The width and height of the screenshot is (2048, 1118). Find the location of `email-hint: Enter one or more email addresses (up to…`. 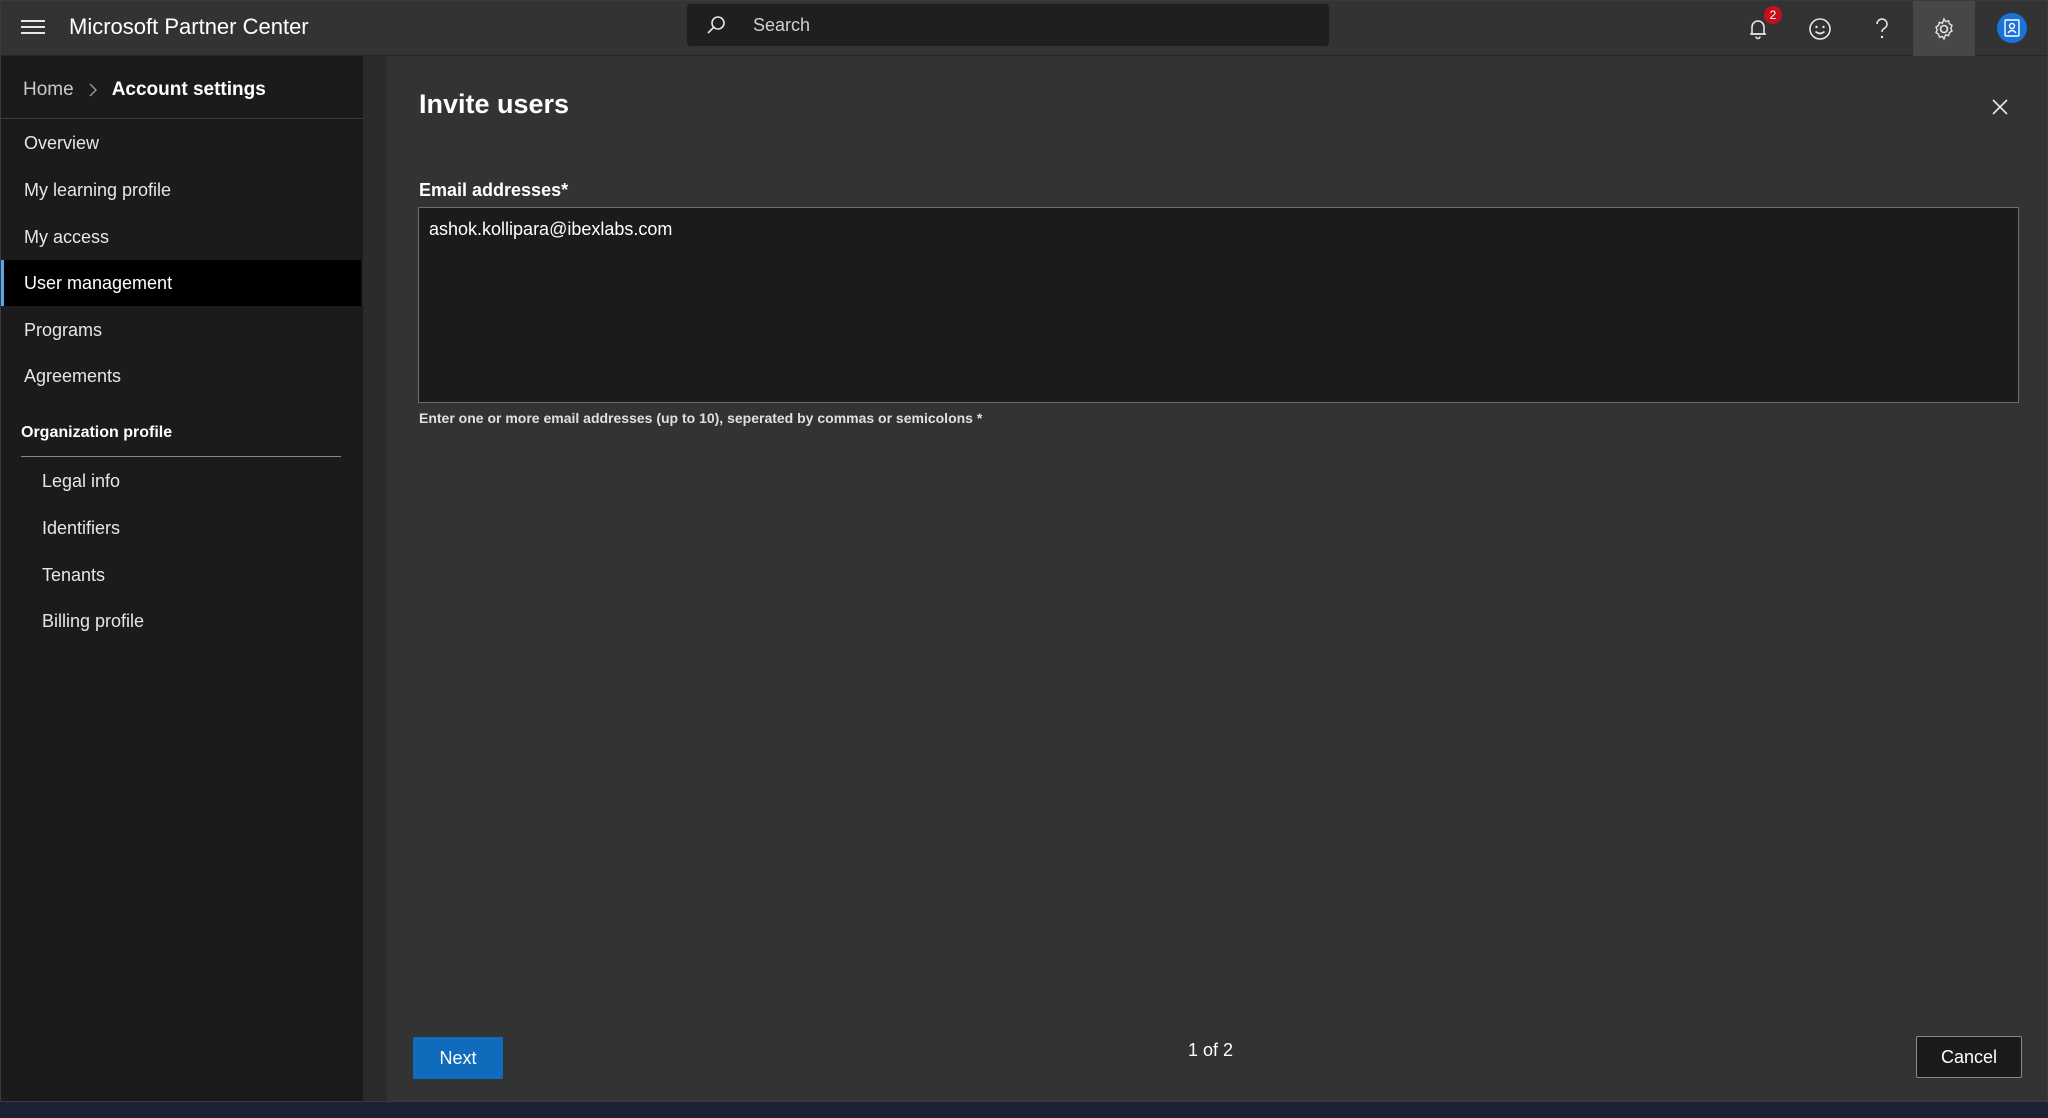

email-hint: Enter one or more email addresses (up to… is located at coordinates (701, 418).